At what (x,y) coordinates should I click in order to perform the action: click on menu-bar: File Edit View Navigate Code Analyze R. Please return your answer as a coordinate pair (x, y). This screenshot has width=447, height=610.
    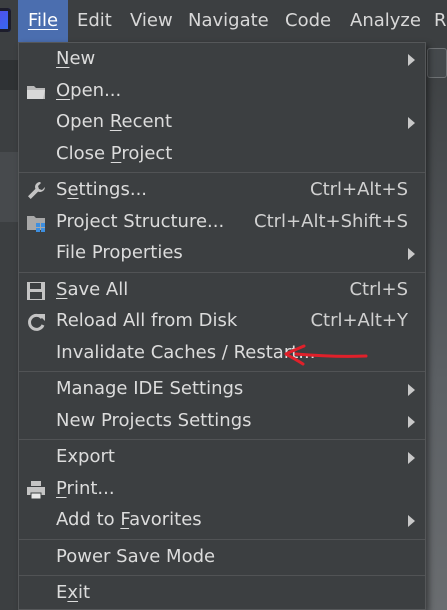
    Looking at the image, I should click on (223, 21).